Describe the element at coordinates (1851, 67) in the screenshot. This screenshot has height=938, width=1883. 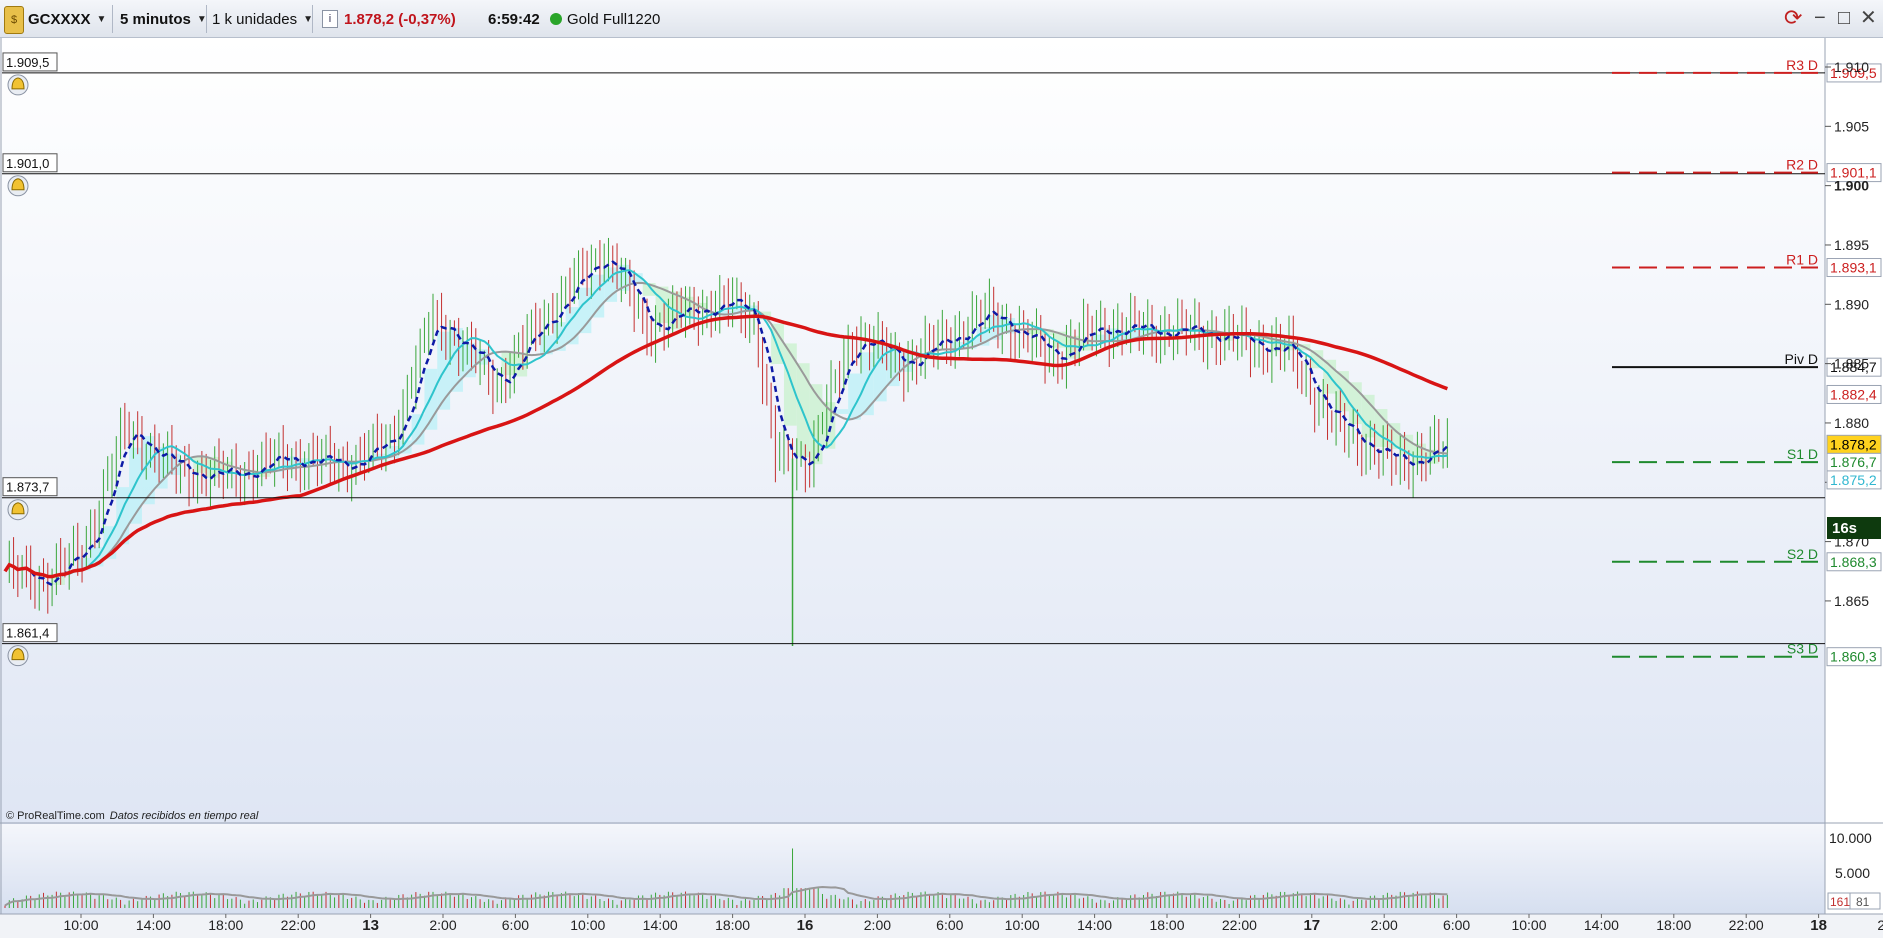
I see `price-tick-label: 1.910` at that location.